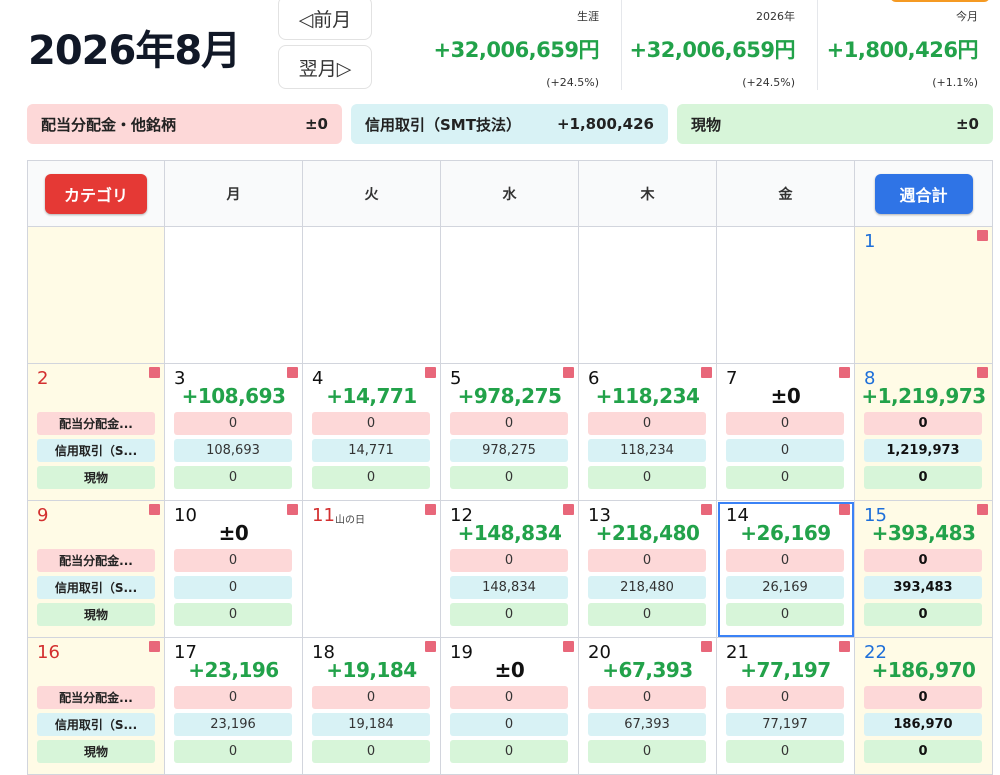  Describe the element at coordinates (233, 450) in the screenshot. I see `margin-value: 108,693` at that location.